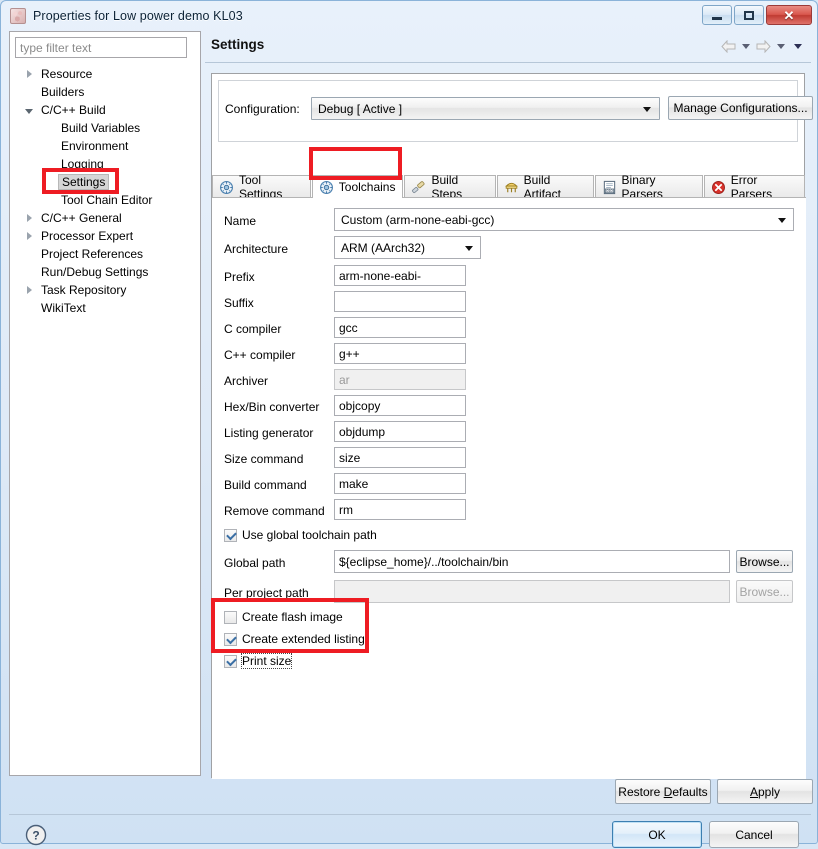 The image size is (818, 849). I want to click on build-command-label: Build command, so click(265, 485).